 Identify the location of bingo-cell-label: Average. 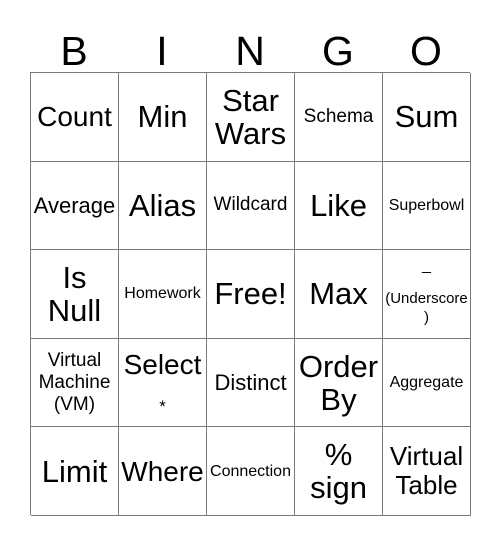
(74, 205).